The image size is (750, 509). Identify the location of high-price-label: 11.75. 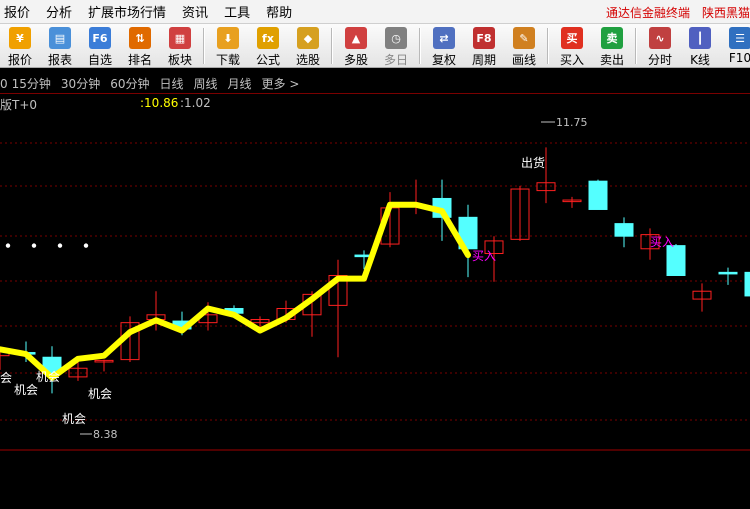
(572, 122).